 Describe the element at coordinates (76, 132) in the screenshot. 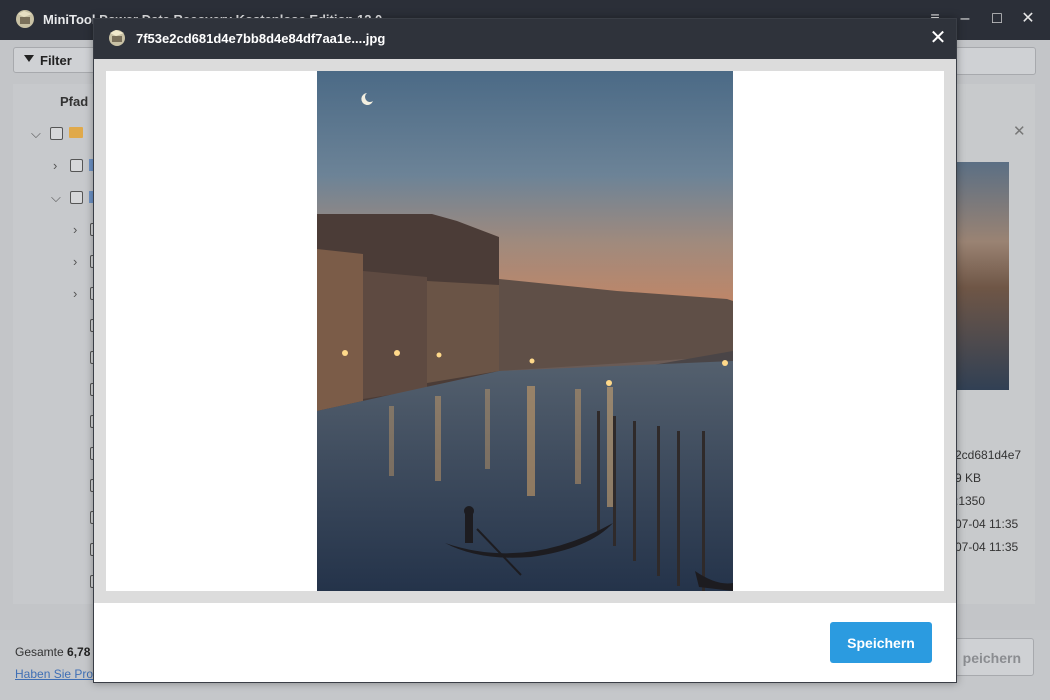

I see `folder-icon` at that location.